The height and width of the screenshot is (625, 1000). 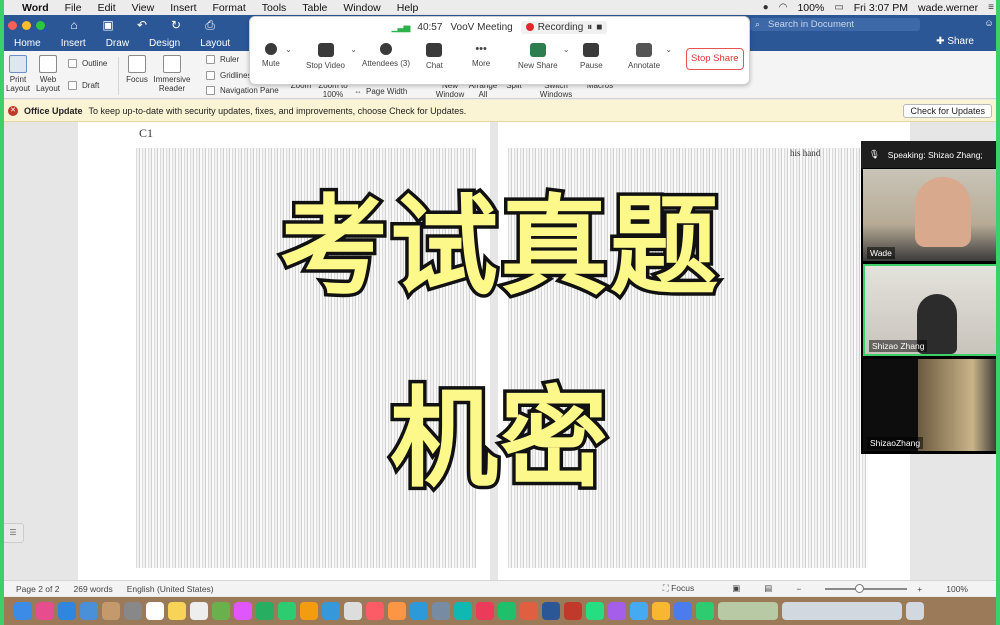 I want to click on wechat-dock-icon, so click(x=705, y=611).